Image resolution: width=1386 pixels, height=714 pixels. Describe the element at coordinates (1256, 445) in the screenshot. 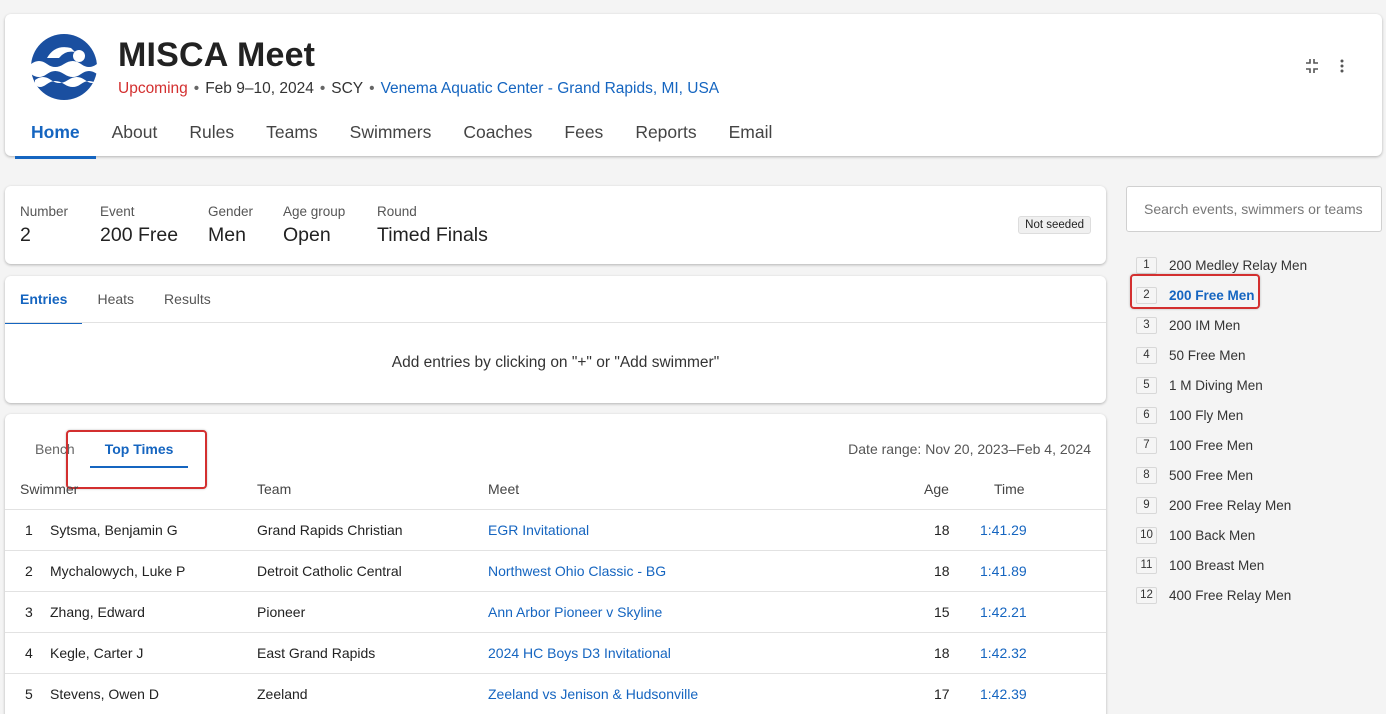

I see `event-list-item: 7 100 Free Men` at that location.